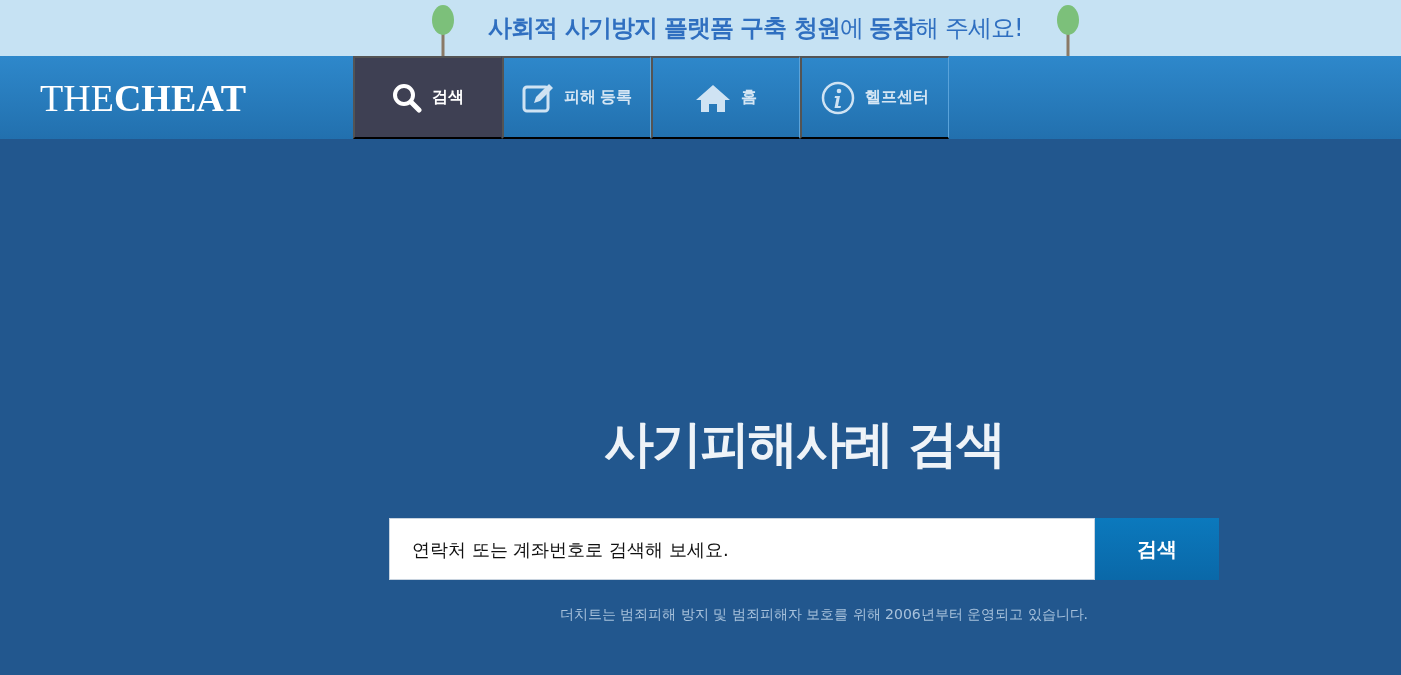  I want to click on home-icon, so click(713, 97).